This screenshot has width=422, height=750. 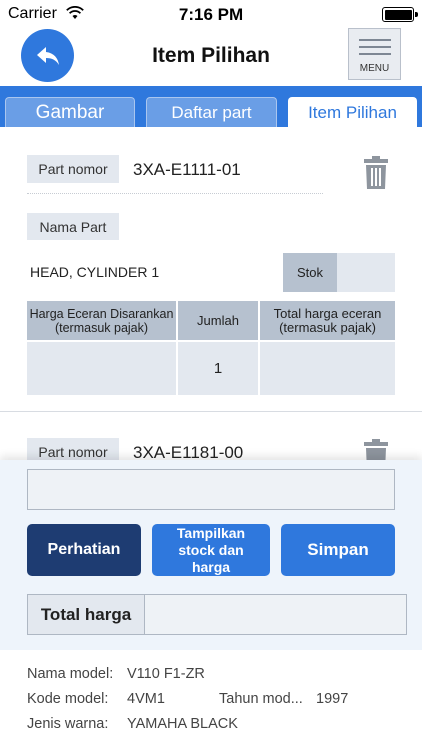 What do you see at coordinates (95, 272) in the screenshot?
I see `part-name-value: HEAD, CYLINDER 1` at bounding box center [95, 272].